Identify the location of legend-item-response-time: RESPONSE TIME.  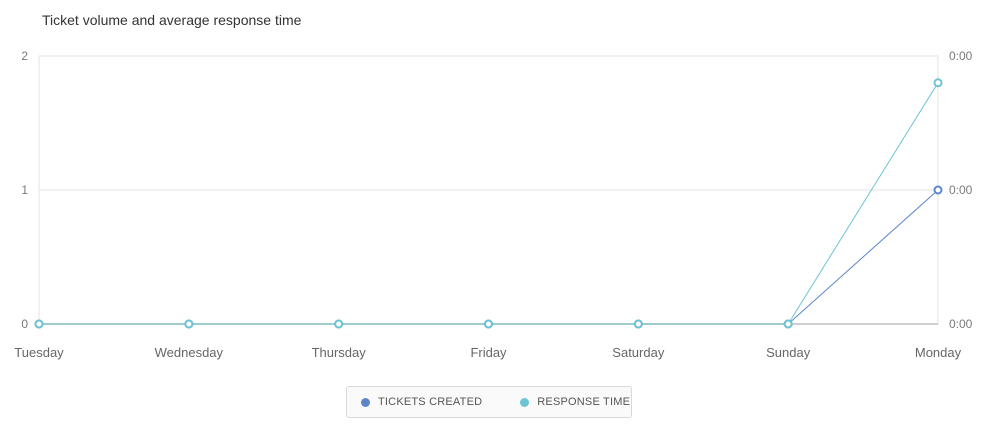
(575, 402).